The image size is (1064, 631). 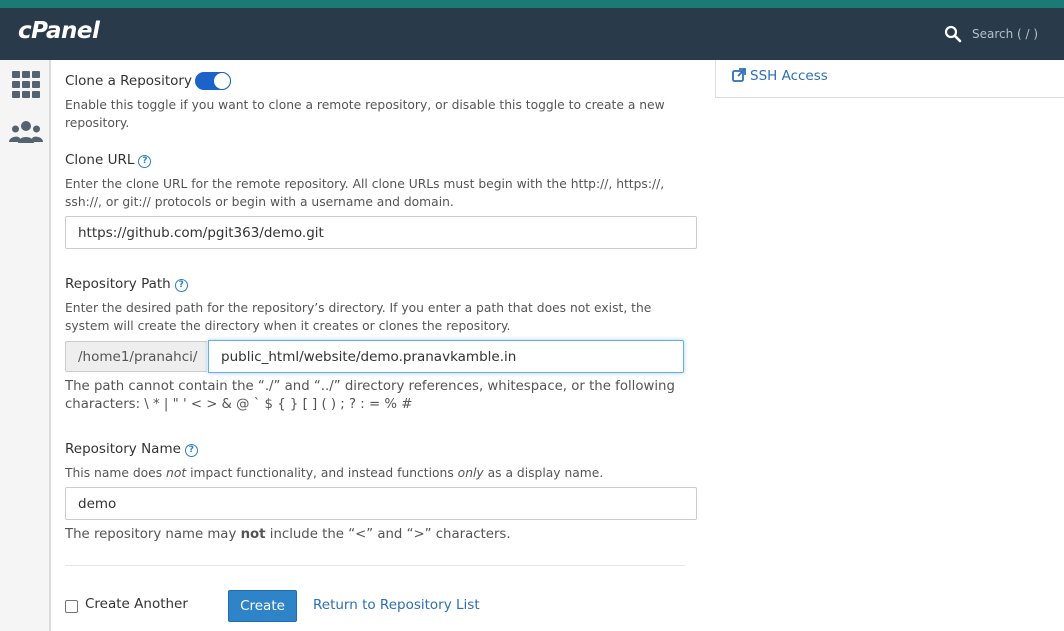 What do you see at coordinates (116, 473) in the screenshot?
I see `repository-name-desc-part: This name does` at bounding box center [116, 473].